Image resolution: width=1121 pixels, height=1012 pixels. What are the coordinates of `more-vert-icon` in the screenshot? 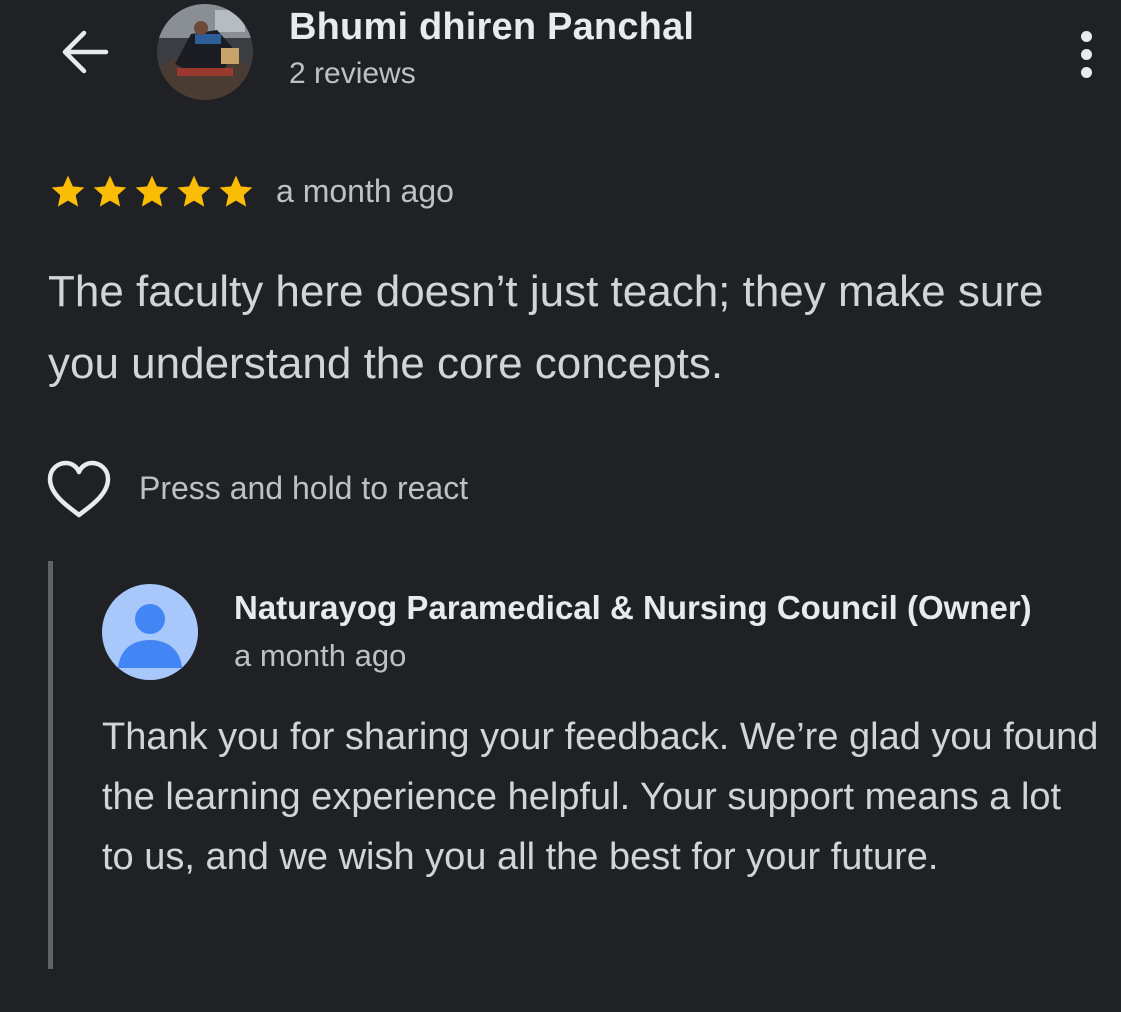 It's located at (1086, 36).